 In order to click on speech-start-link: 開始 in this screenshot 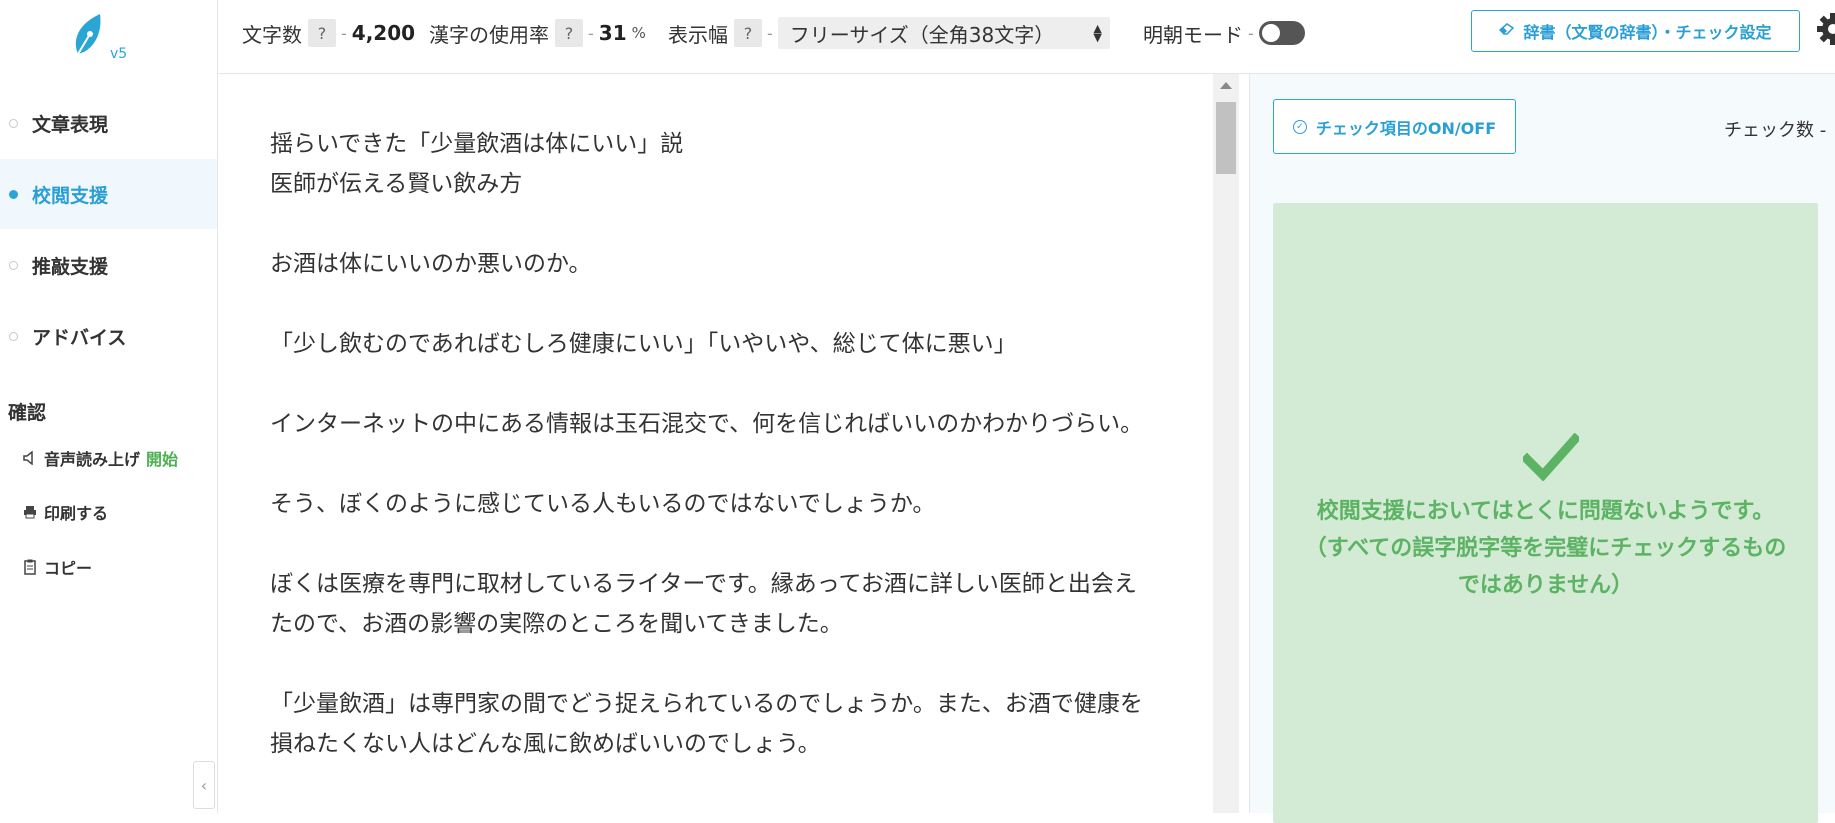, I will do `click(162, 458)`.